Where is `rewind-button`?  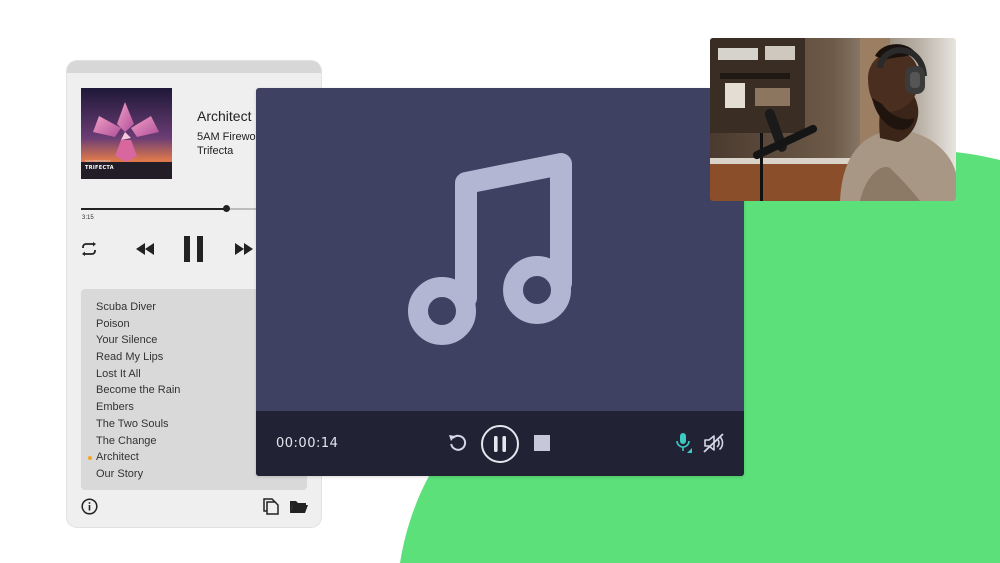 rewind-button is located at coordinates (145, 249).